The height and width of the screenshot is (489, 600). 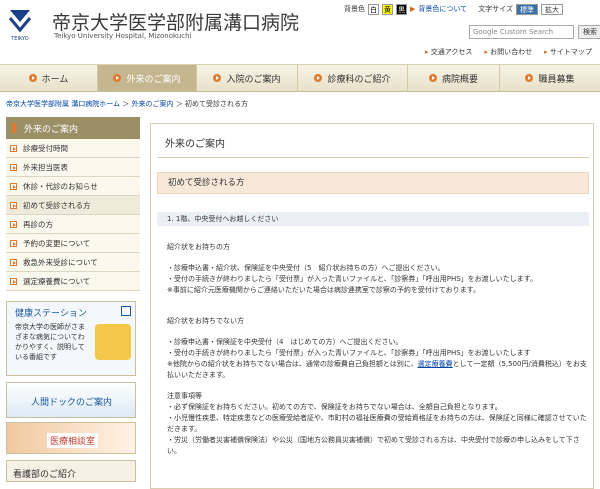 What do you see at coordinates (285, 342) in the screenshot?
I see `without-referral-line: ・診療申込書・保険証を中央受付（4 はじめての方）へご提出ください。` at bounding box center [285, 342].